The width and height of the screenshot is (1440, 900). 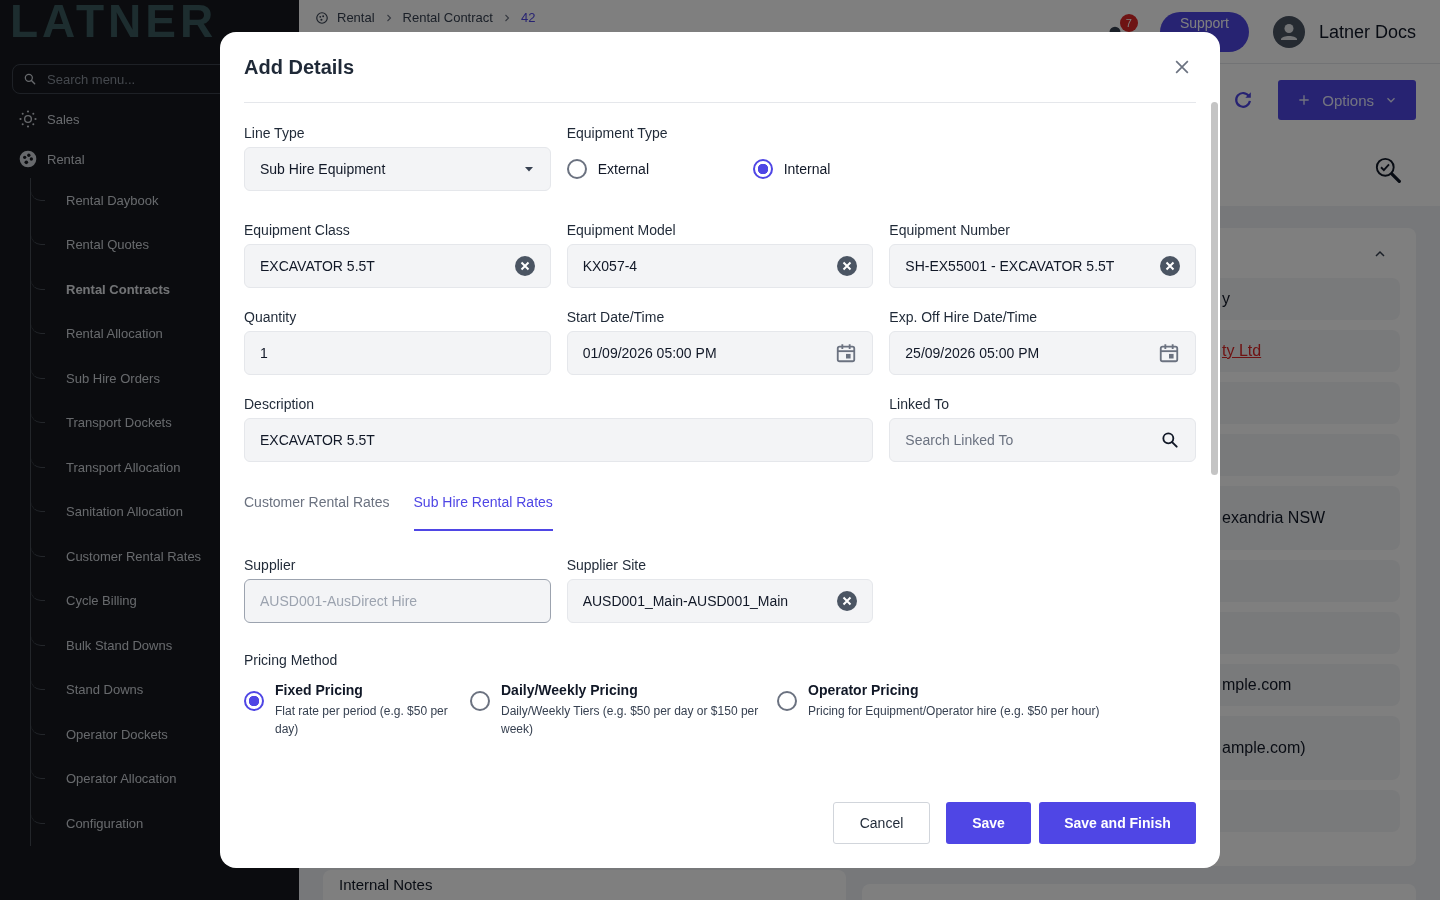 I want to click on sidebar-item: Transport Dockets, so click(x=119, y=423).